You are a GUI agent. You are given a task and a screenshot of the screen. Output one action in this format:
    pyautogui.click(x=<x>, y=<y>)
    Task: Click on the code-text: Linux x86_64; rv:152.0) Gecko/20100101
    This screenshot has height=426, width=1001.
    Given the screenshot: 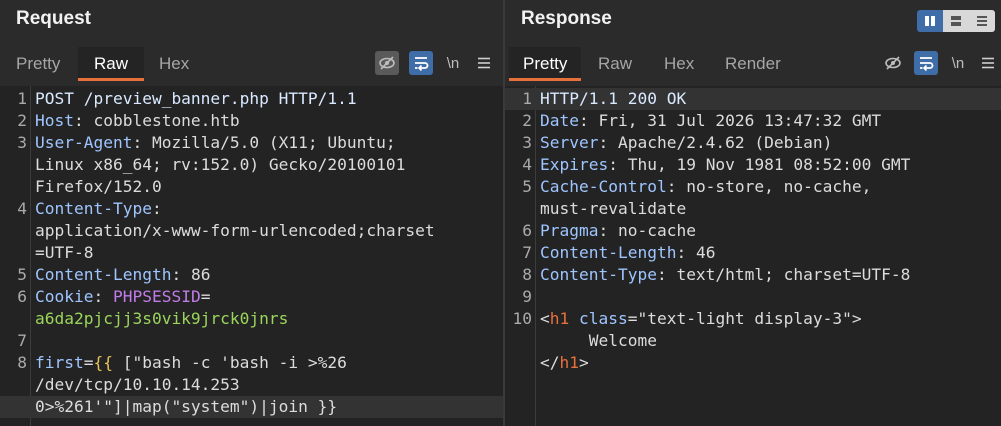 What is the action you would take?
    pyautogui.click(x=267, y=165)
    